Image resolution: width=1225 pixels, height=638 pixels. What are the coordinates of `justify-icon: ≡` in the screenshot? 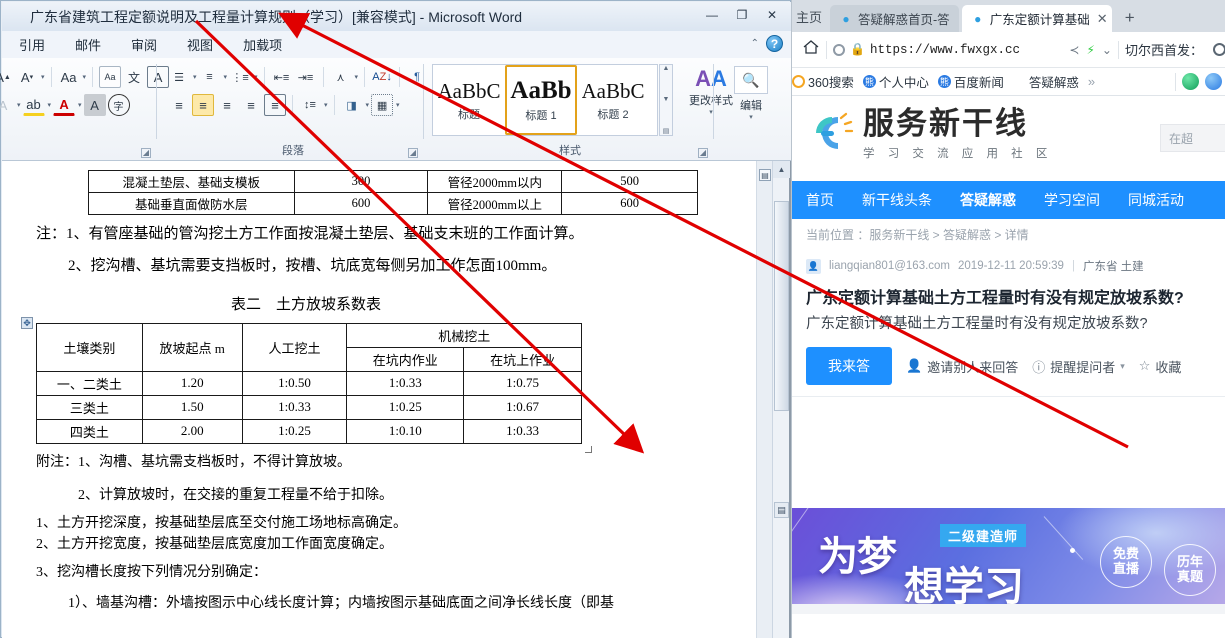 It's located at (251, 105).